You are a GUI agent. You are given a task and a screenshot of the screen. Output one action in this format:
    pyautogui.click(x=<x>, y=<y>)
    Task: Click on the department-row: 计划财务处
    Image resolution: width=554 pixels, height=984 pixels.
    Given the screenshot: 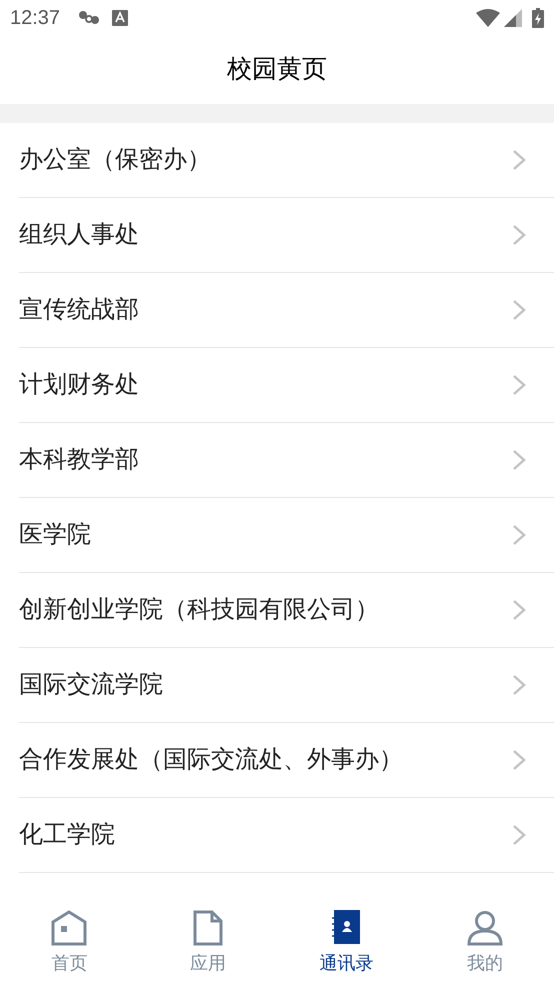 What is the action you would take?
    pyautogui.click(x=286, y=385)
    